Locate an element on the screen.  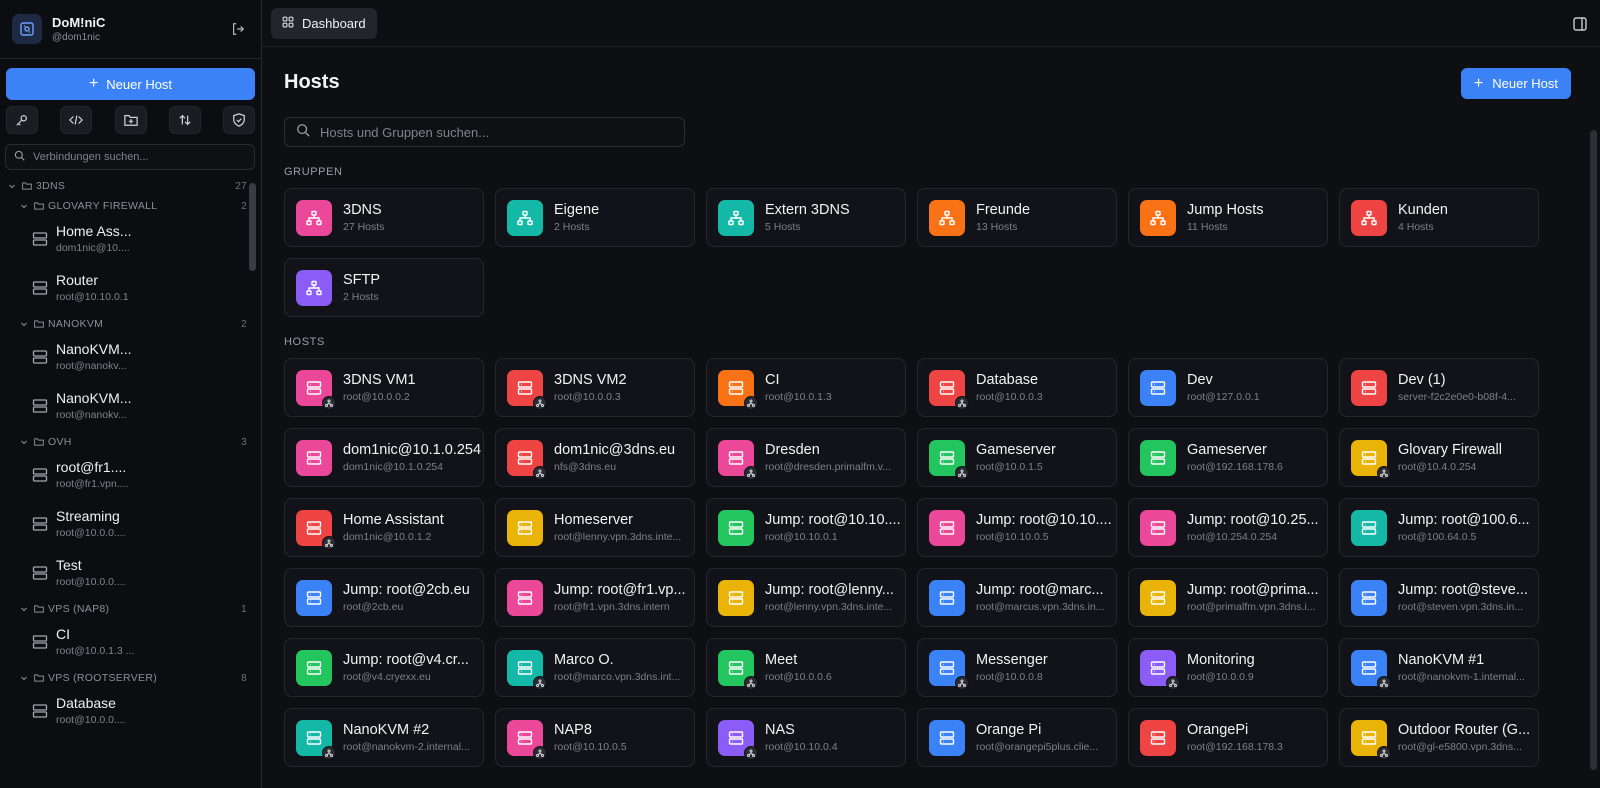
sidebar-new-host-button: + Neuer Host is located at coordinates (130, 84).